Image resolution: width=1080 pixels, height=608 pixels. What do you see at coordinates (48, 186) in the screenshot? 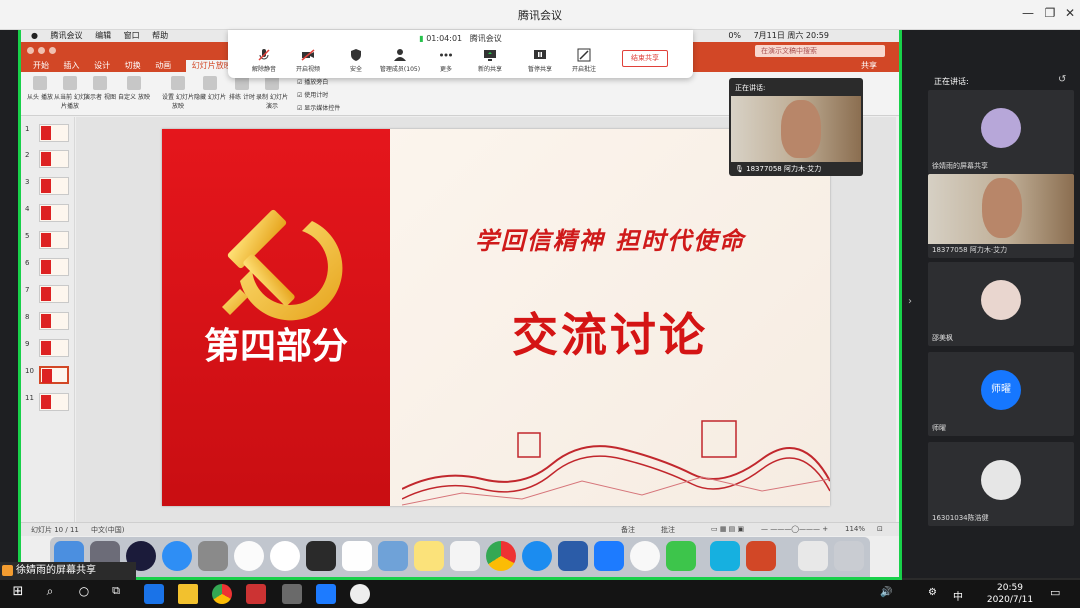
I see `slide-thumb: 3` at bounding box center [48, 186].